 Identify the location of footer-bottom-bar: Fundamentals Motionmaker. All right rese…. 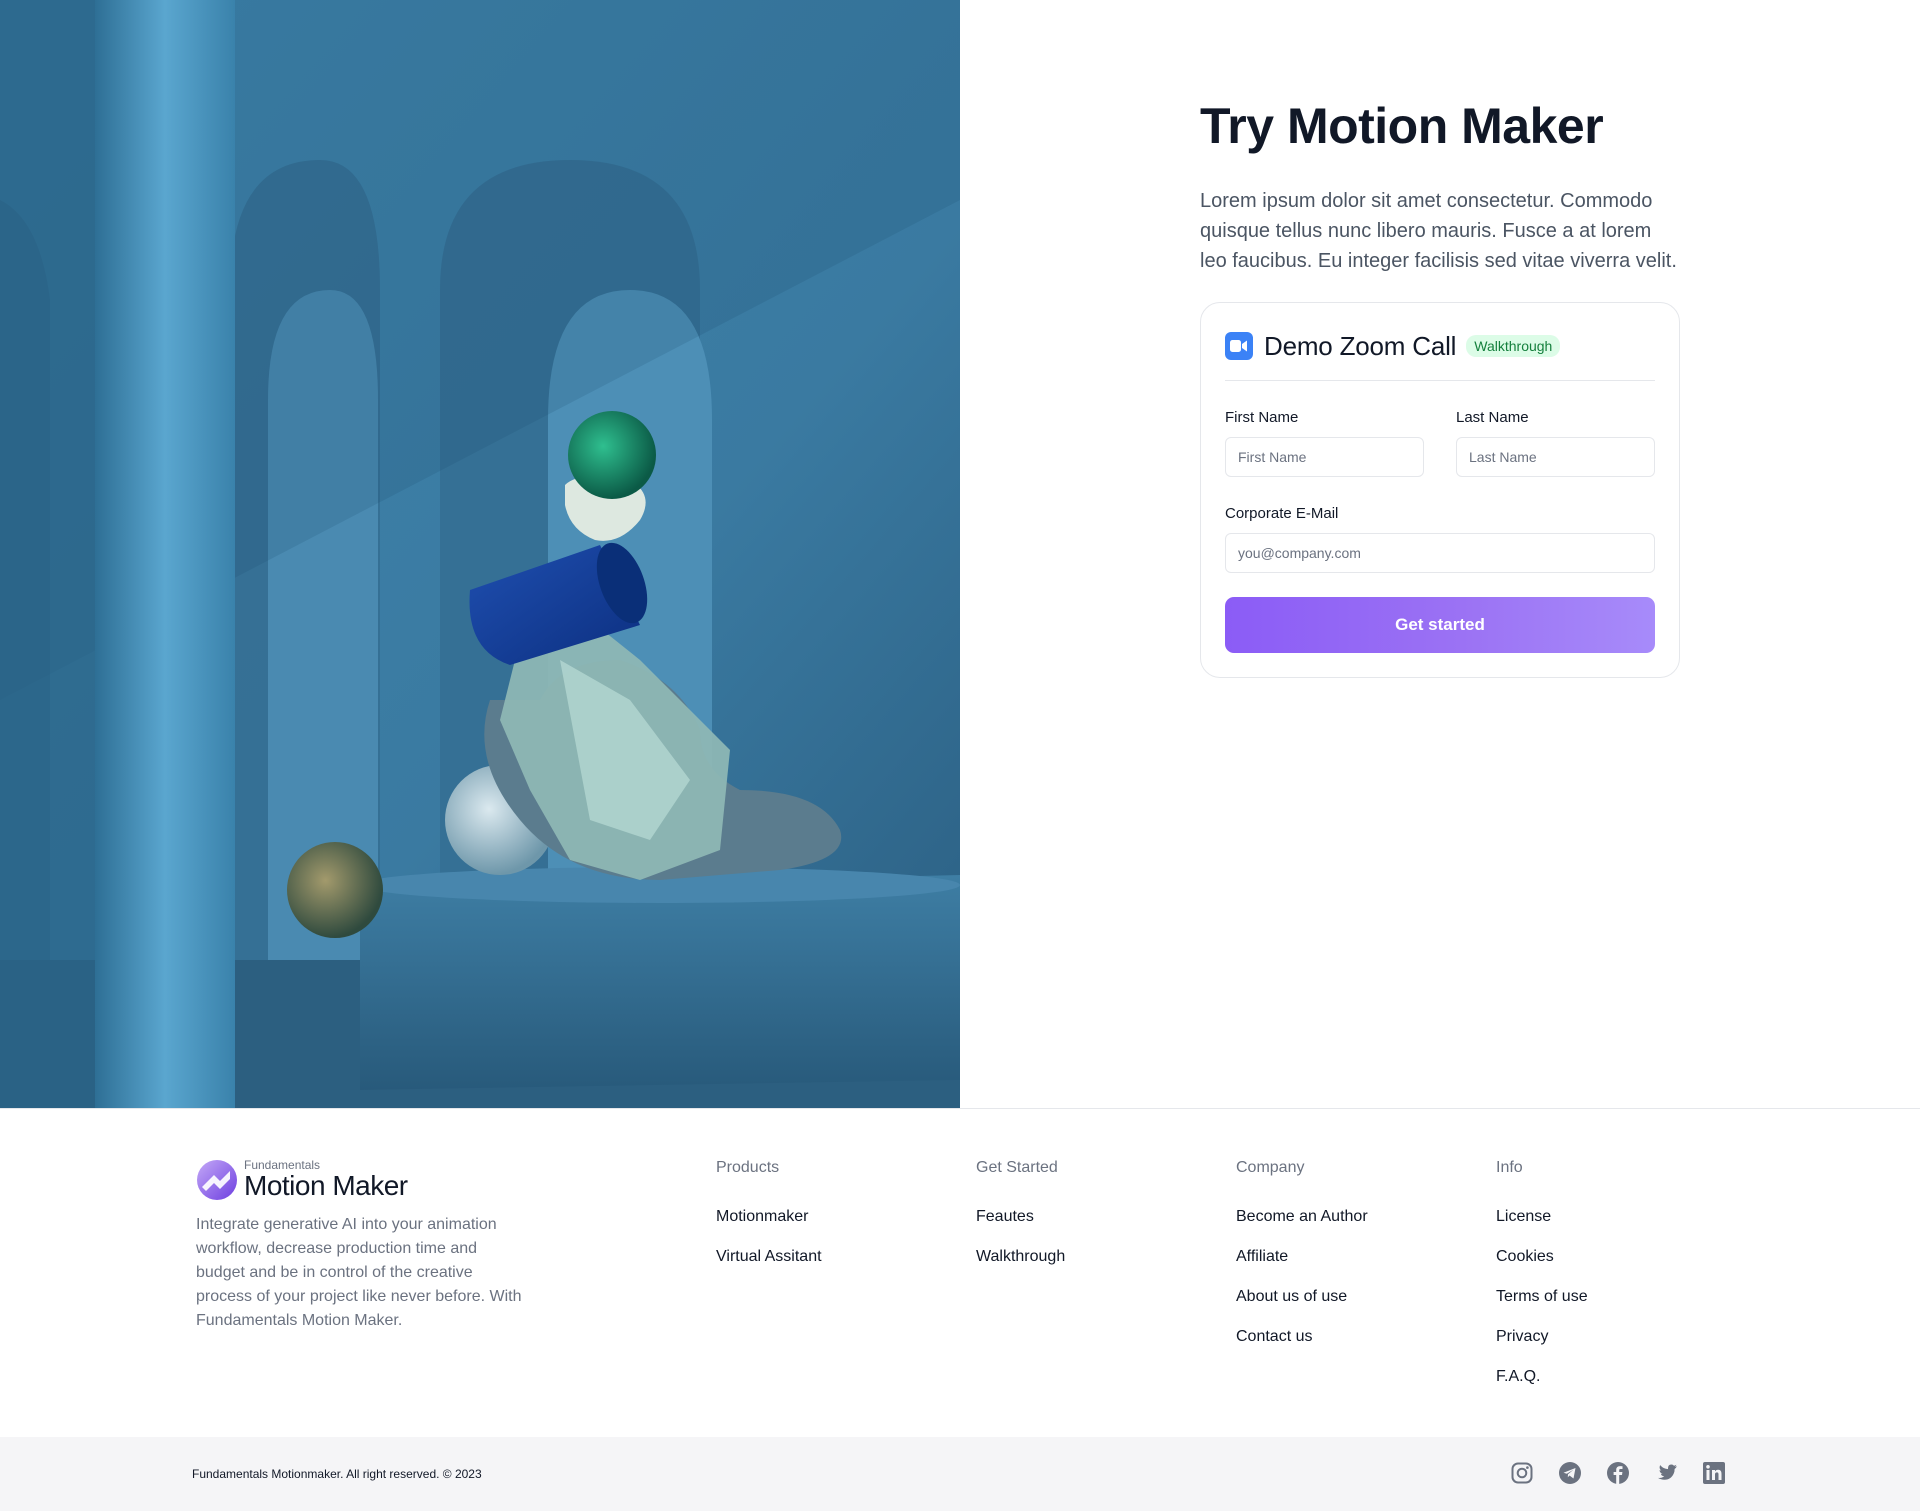
(960, 1474).